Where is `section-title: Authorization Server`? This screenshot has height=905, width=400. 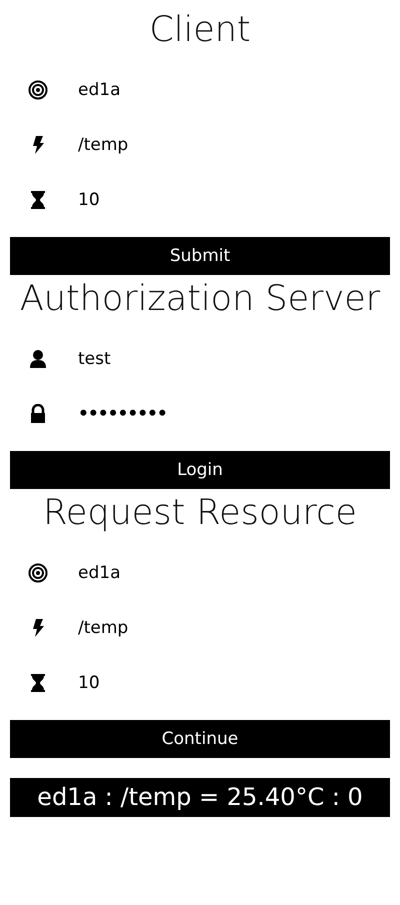 section-title: Authorization Server is located at coordinates (200, 299).